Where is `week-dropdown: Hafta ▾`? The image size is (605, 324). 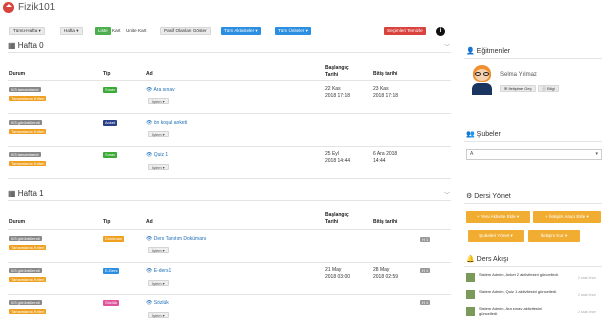 week-dropdown: Hafta ▾ is located at coordinates (71, 31).